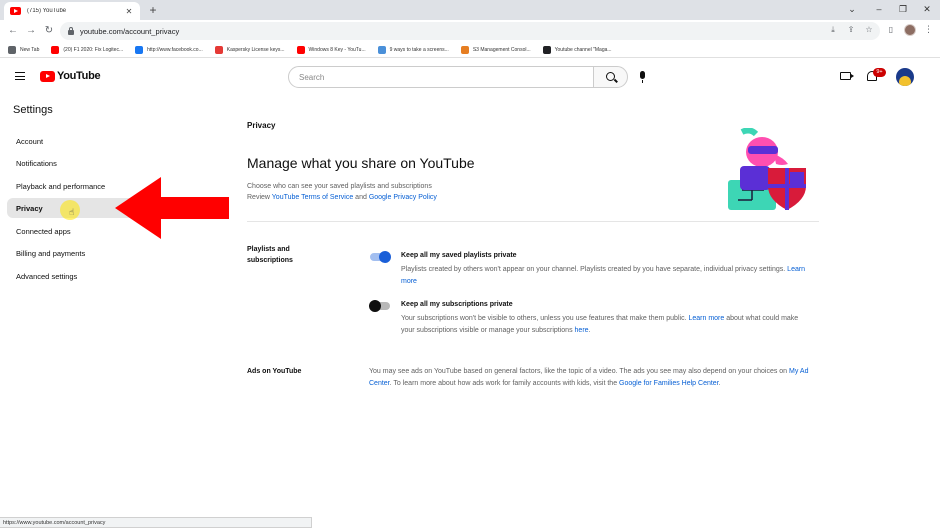 The height and width of the screenshot is (528, 940). What do you see at coordinates (851, 30) in the screenshot?
I see `share-icon: ⇪` at bounding box center [851, 30].